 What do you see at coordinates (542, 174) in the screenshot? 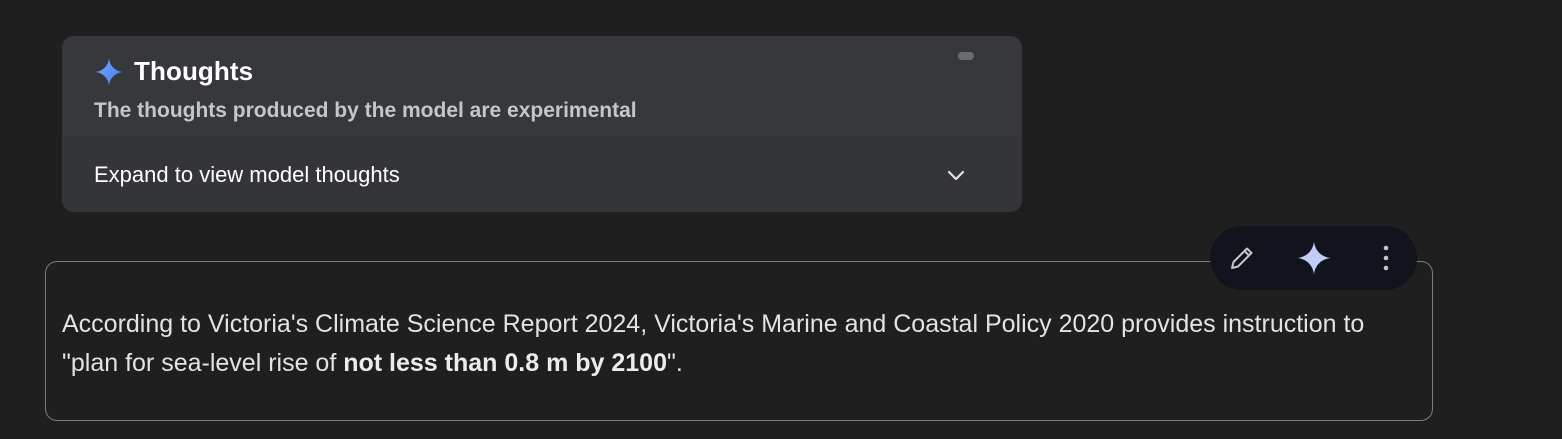
I see `expand-thoughts-button: Expand to view model thoughts` at bounding box center [542, 174].